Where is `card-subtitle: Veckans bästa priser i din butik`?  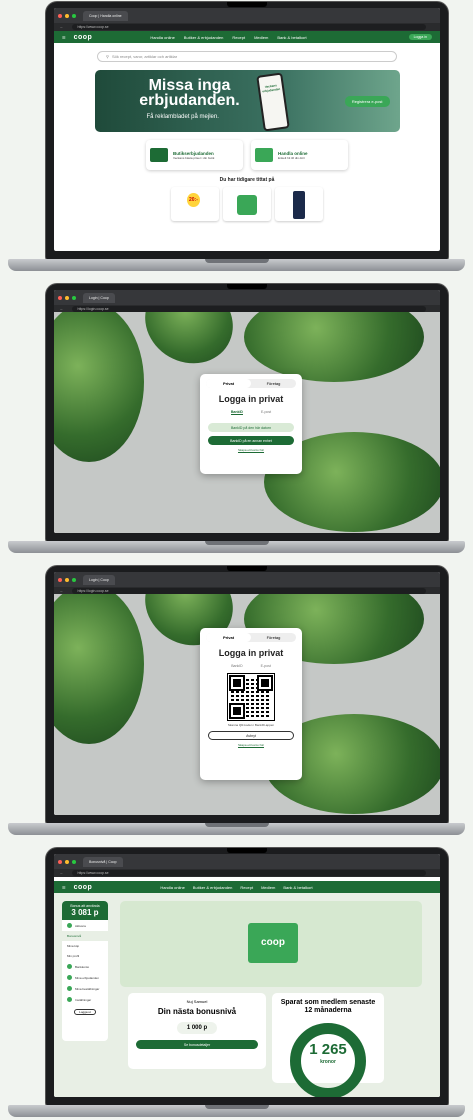
card-subtitle: Veckans bästa priser i din butik is located at coordinates (194, 157).